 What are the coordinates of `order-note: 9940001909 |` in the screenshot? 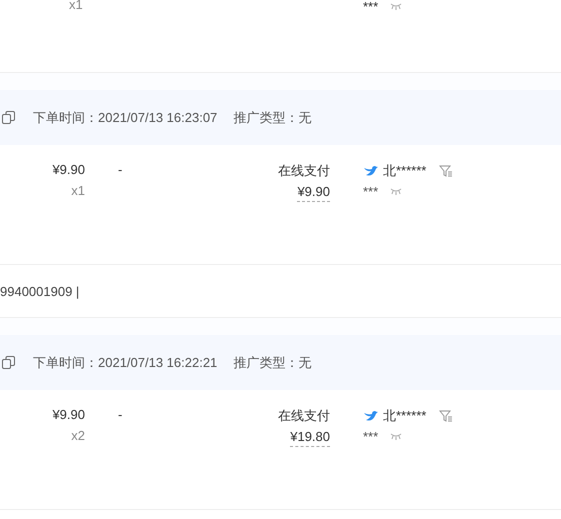 It's located at (40, 291).